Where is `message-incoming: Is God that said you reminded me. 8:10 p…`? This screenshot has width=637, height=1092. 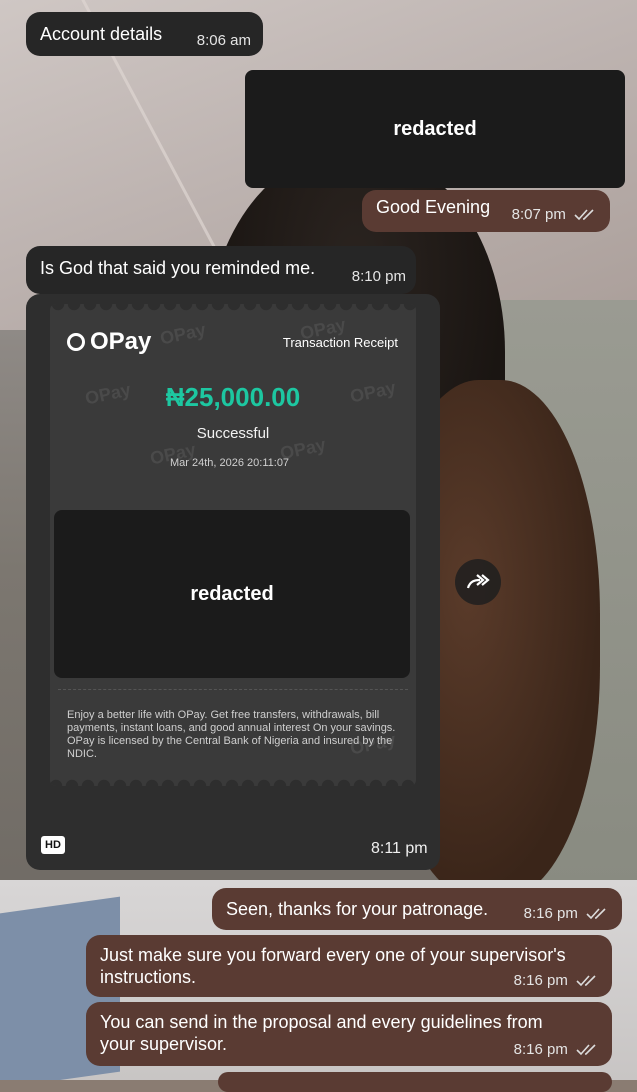 message-incoming: Is God that said you reminded me. 8:10 p… is located at coordinates (221, 270).